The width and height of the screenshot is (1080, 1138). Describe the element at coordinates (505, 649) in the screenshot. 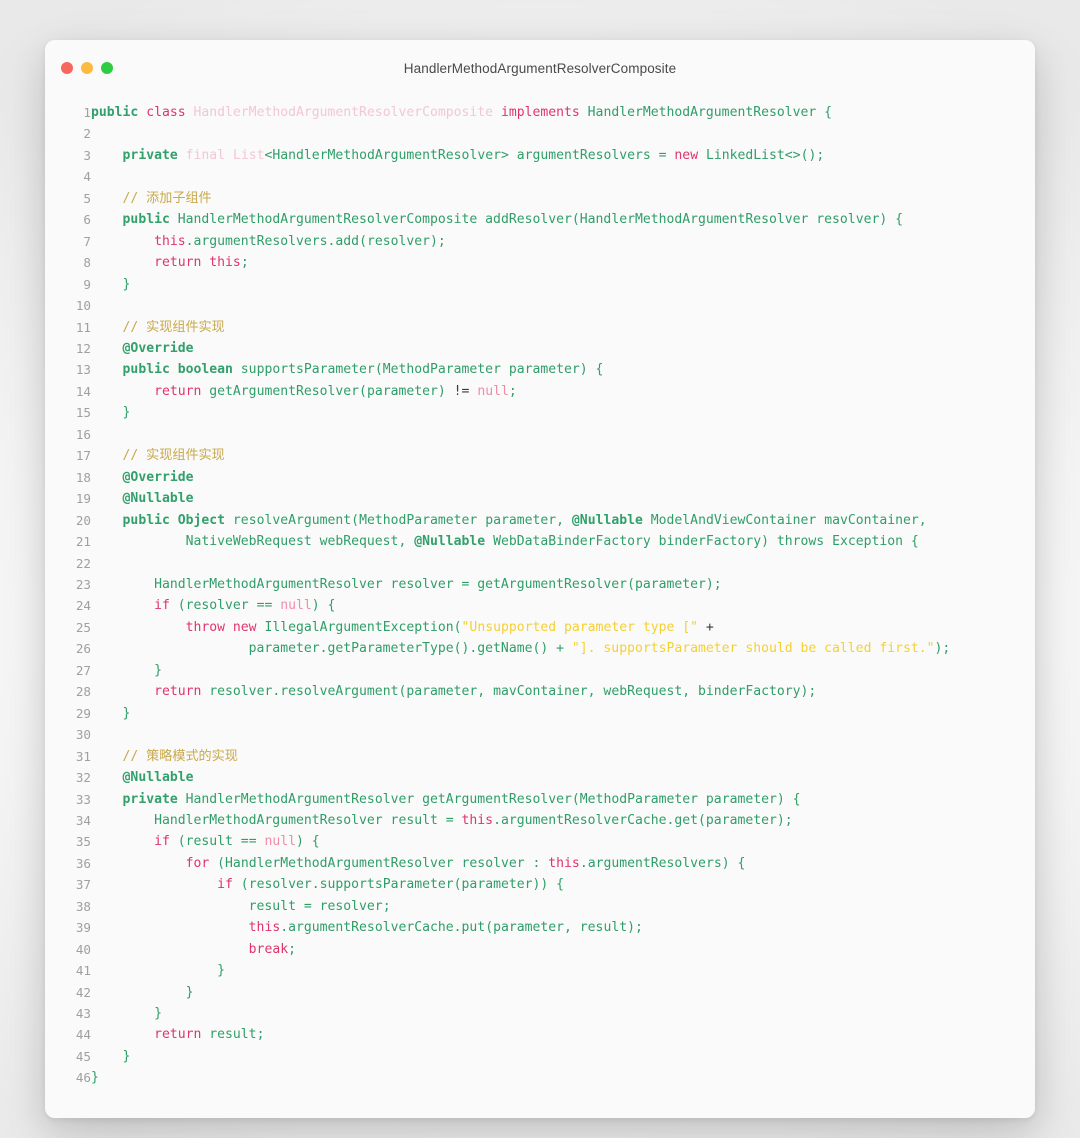

I see `token: getName` at that location.